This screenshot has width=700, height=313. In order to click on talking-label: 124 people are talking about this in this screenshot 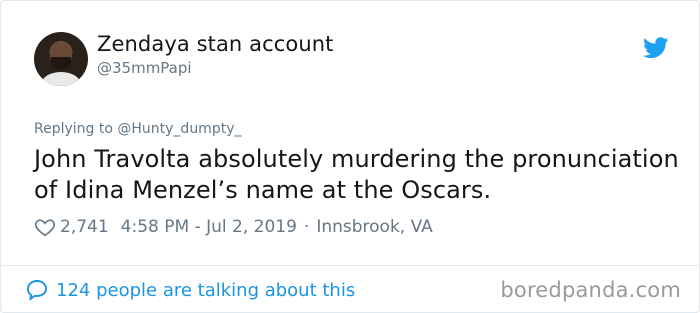, I will do `click(205, 290)`.